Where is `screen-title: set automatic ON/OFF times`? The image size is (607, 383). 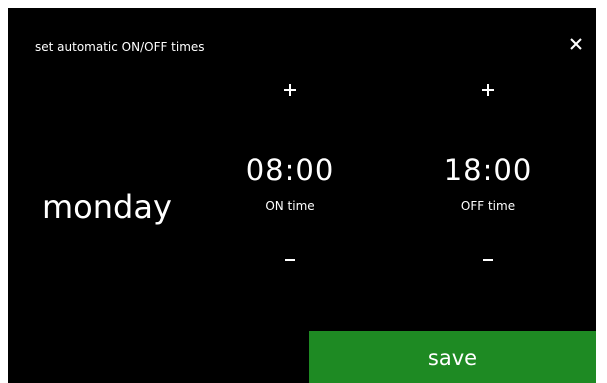
screen-title: set automatic ON/OFF times is located at coordinates (120, 47).